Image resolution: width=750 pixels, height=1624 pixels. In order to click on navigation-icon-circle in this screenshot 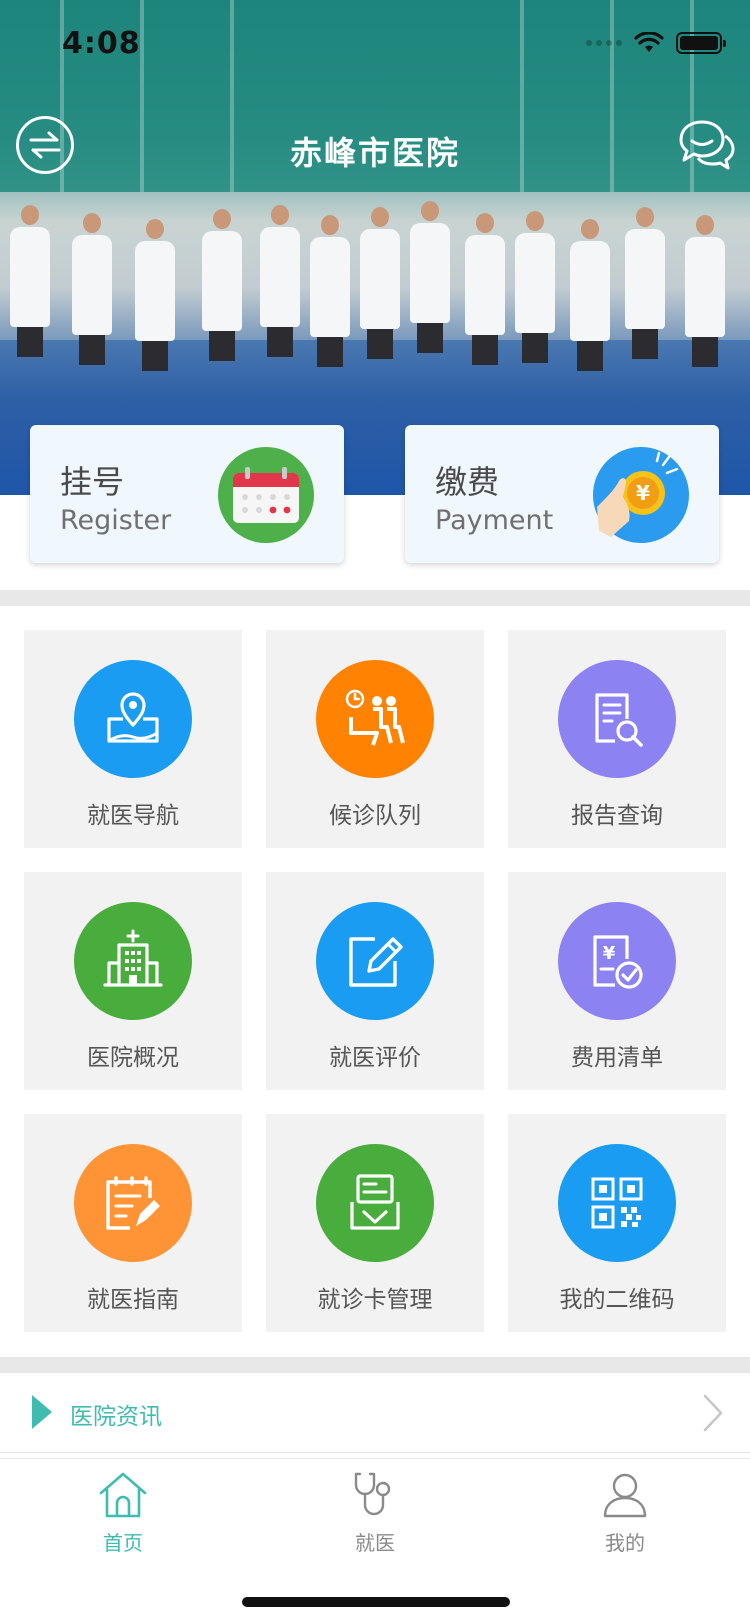, I will do `click(133, 719)`.